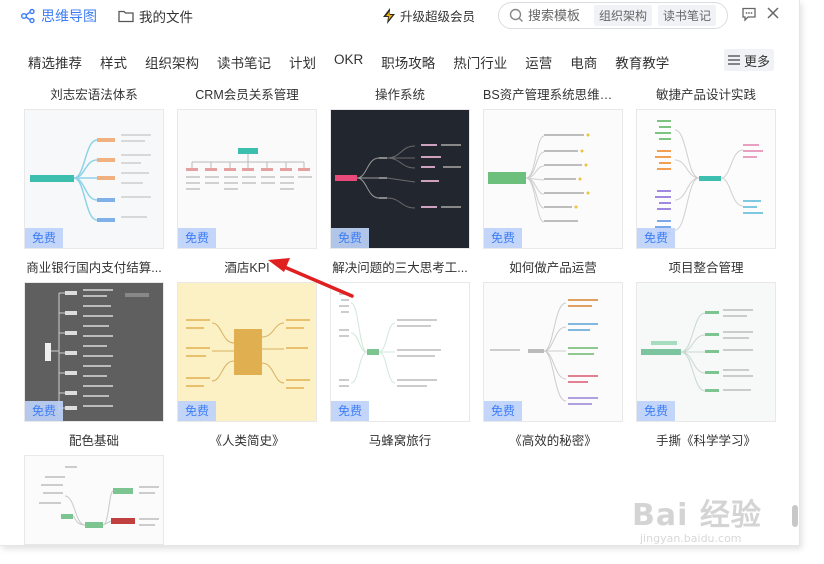 The width and height of the screenshot is (824, 564). I want to click on lightning-icon, so click(389, 15).